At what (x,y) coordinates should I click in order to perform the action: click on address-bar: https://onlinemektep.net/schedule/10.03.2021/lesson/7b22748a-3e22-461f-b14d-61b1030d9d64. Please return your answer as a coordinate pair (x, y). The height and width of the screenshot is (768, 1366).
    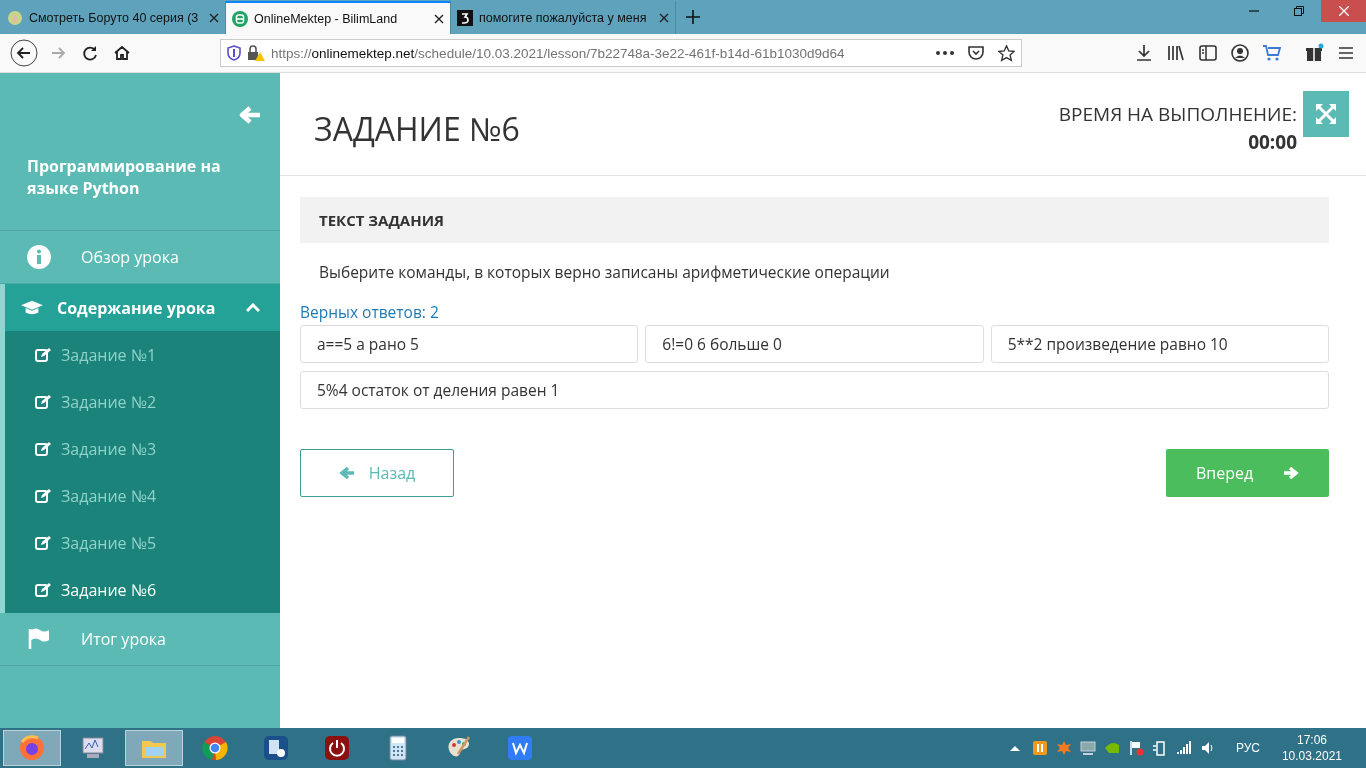
    Looking at the image, I should click on (621, 53).